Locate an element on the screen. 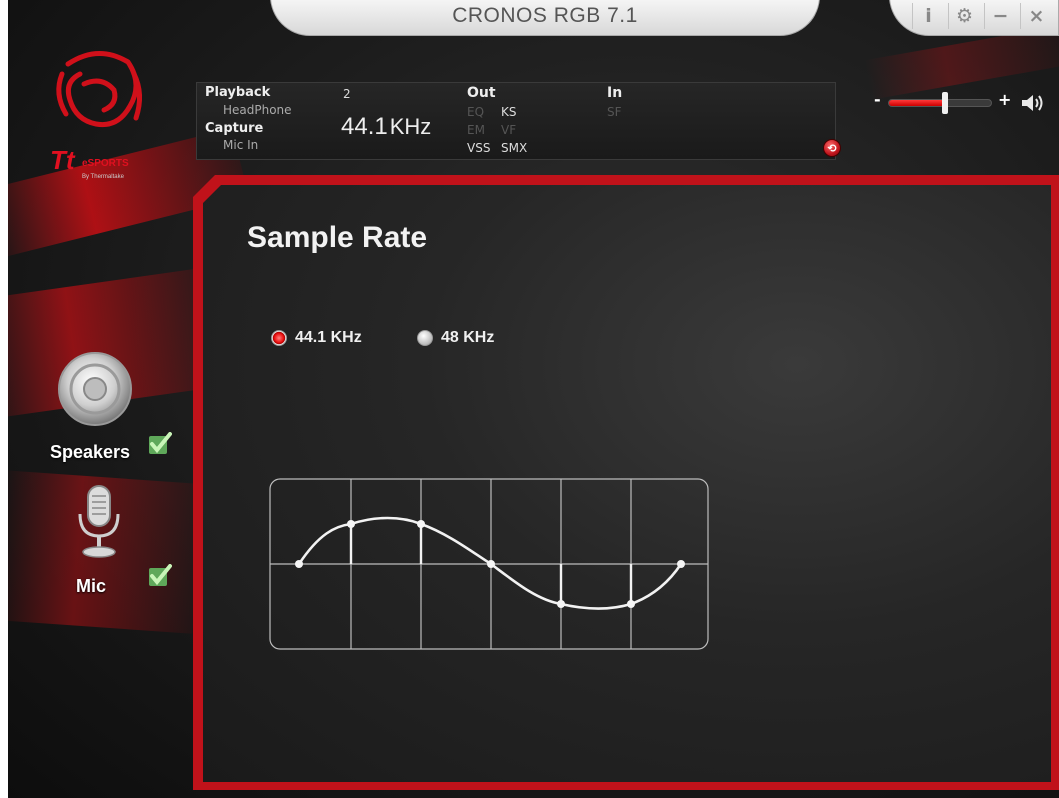 This screenshot has width=1059, height=798. rate-unit: KHz is located at coordinates (410, 126).